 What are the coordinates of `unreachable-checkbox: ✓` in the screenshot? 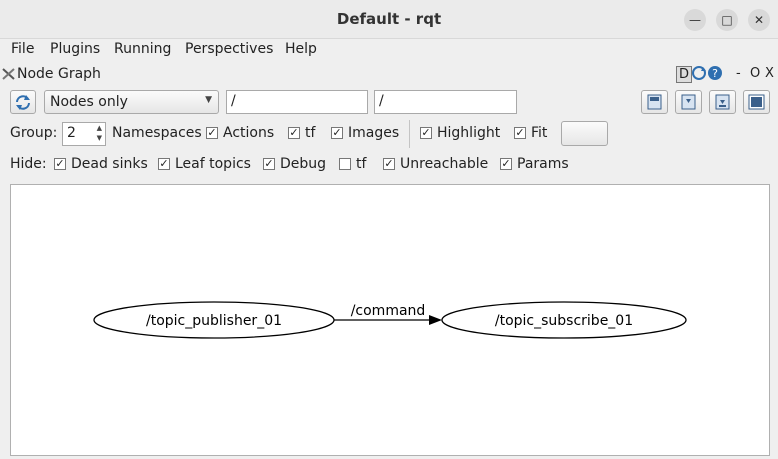 It's located at (389, 164).